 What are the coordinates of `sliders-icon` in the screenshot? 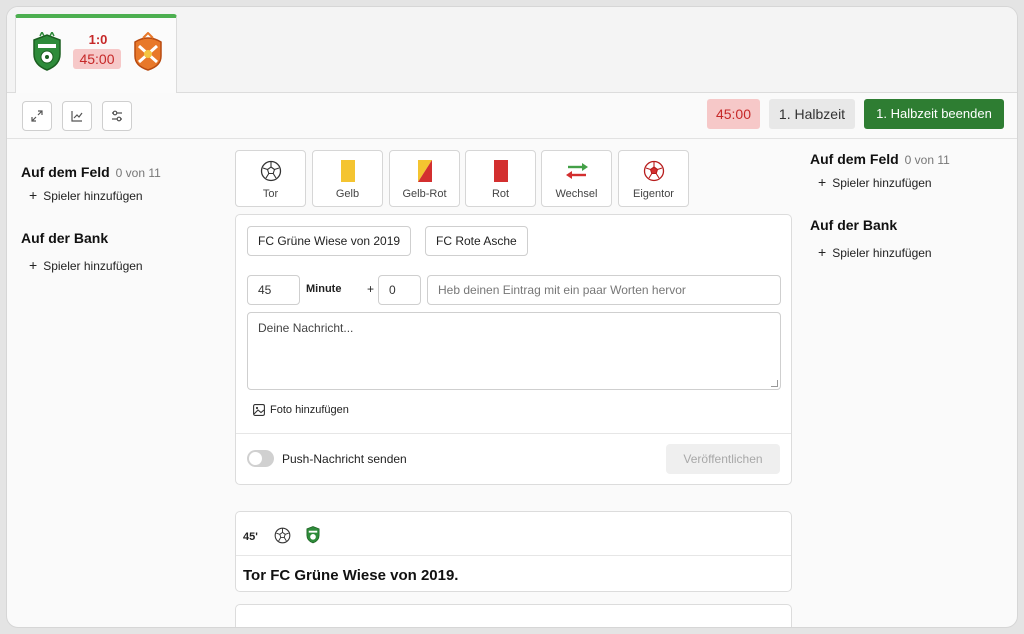 It's located at (117, 116).